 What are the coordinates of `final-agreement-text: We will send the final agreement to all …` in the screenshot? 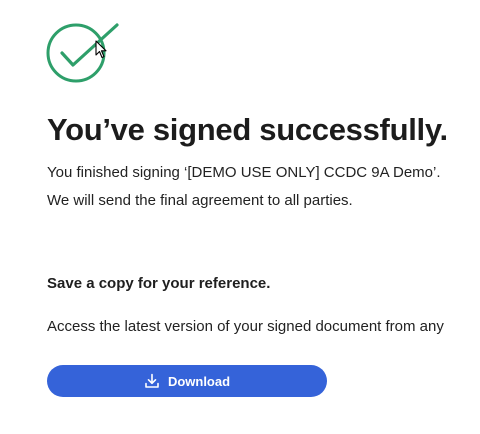 It's located at (200, 200).